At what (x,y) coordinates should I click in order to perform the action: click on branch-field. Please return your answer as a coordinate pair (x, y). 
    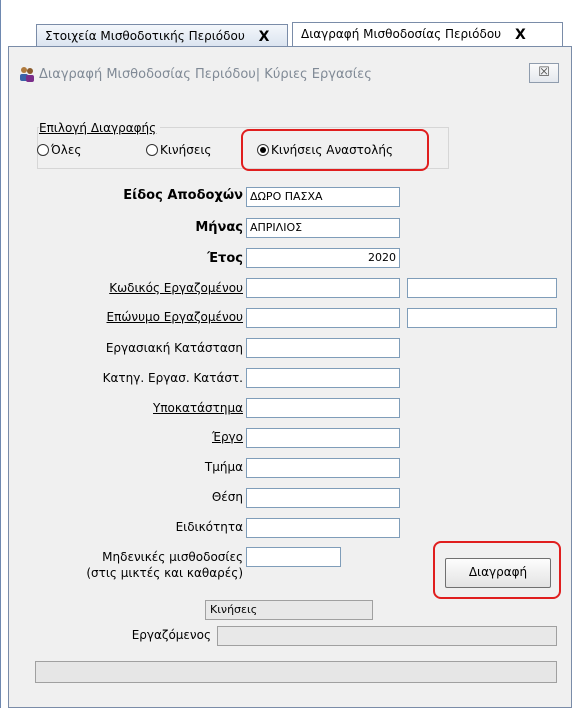
    Looking at the image, I should click on (323, 408).